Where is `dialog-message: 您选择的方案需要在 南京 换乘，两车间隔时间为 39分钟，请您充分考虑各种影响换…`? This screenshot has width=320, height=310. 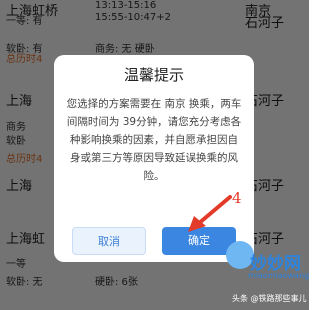
dialog-message: 您选择的方案需要在 南京 换乘，两车间隔时间为 39分钟，请您充分考虑各种影响换… is located at coordinates (154, 140).